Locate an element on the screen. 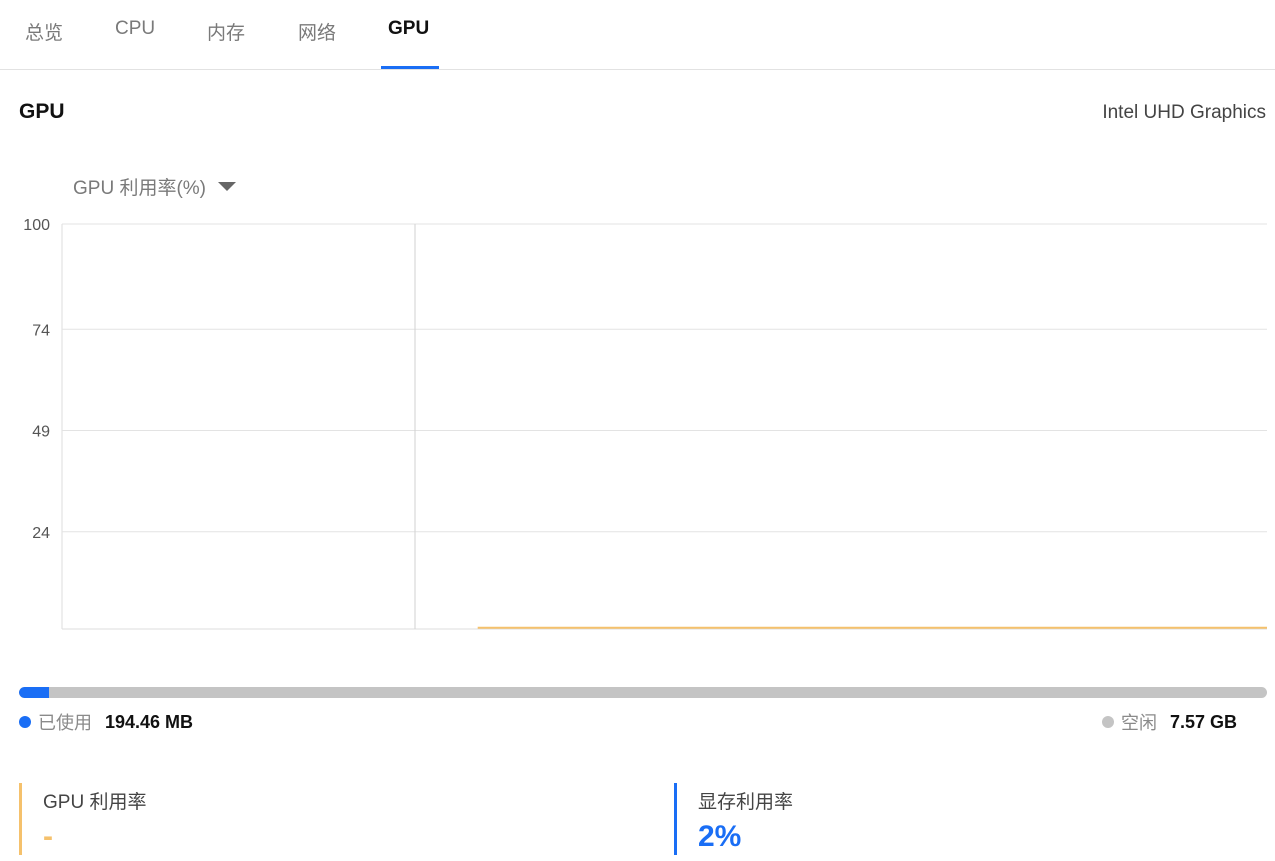 This screenshot has width=1275, height=861. chart-y-tick-label: 24 is located at coordinates (41, 533).